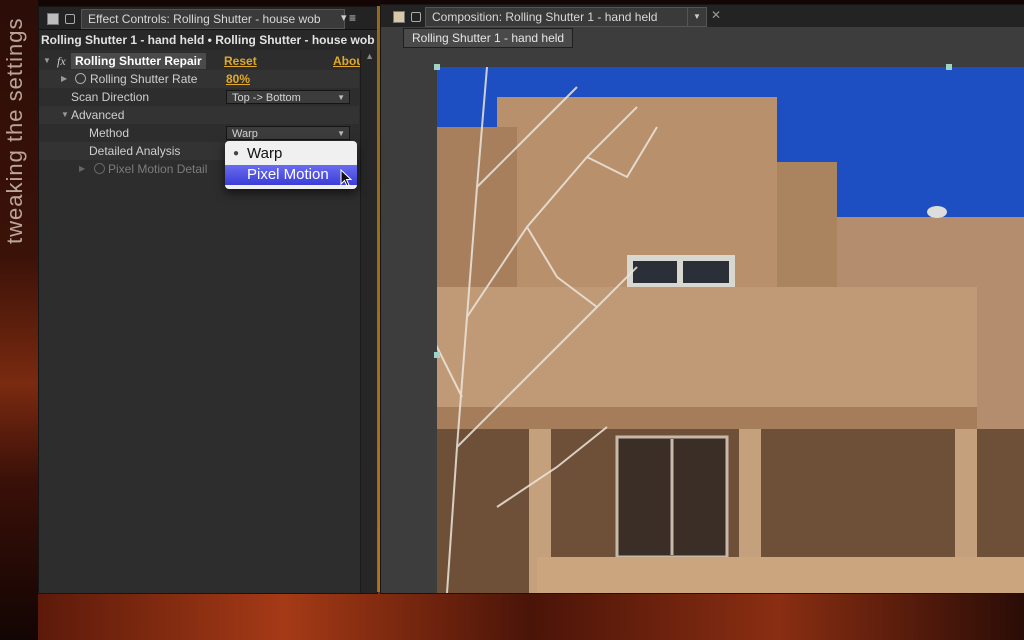 The height and width of the screenshot is (640, 1024). What do you see at coordinates (138, 61) in the screenshot?
I see `effect-name: Rolling Shutter Repair` at bounding box center [138, 61].